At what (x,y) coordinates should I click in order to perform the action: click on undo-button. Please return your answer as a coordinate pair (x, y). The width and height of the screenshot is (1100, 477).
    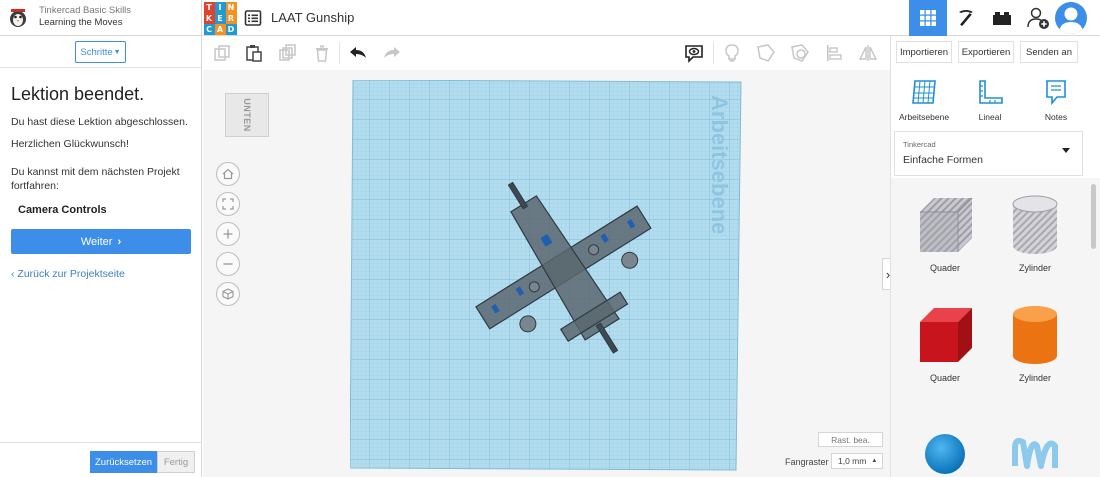
    Looking at the image, I should click on (358, 53).